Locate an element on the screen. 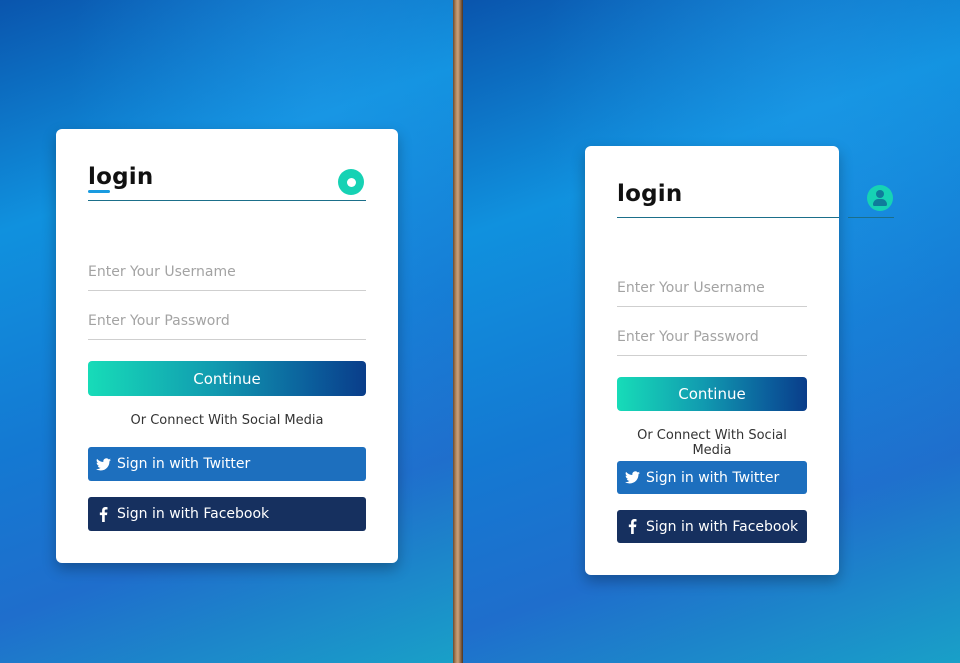 This screenshot has width=960, height=663. avatar-center-dot is located at coordinates (351, 182).